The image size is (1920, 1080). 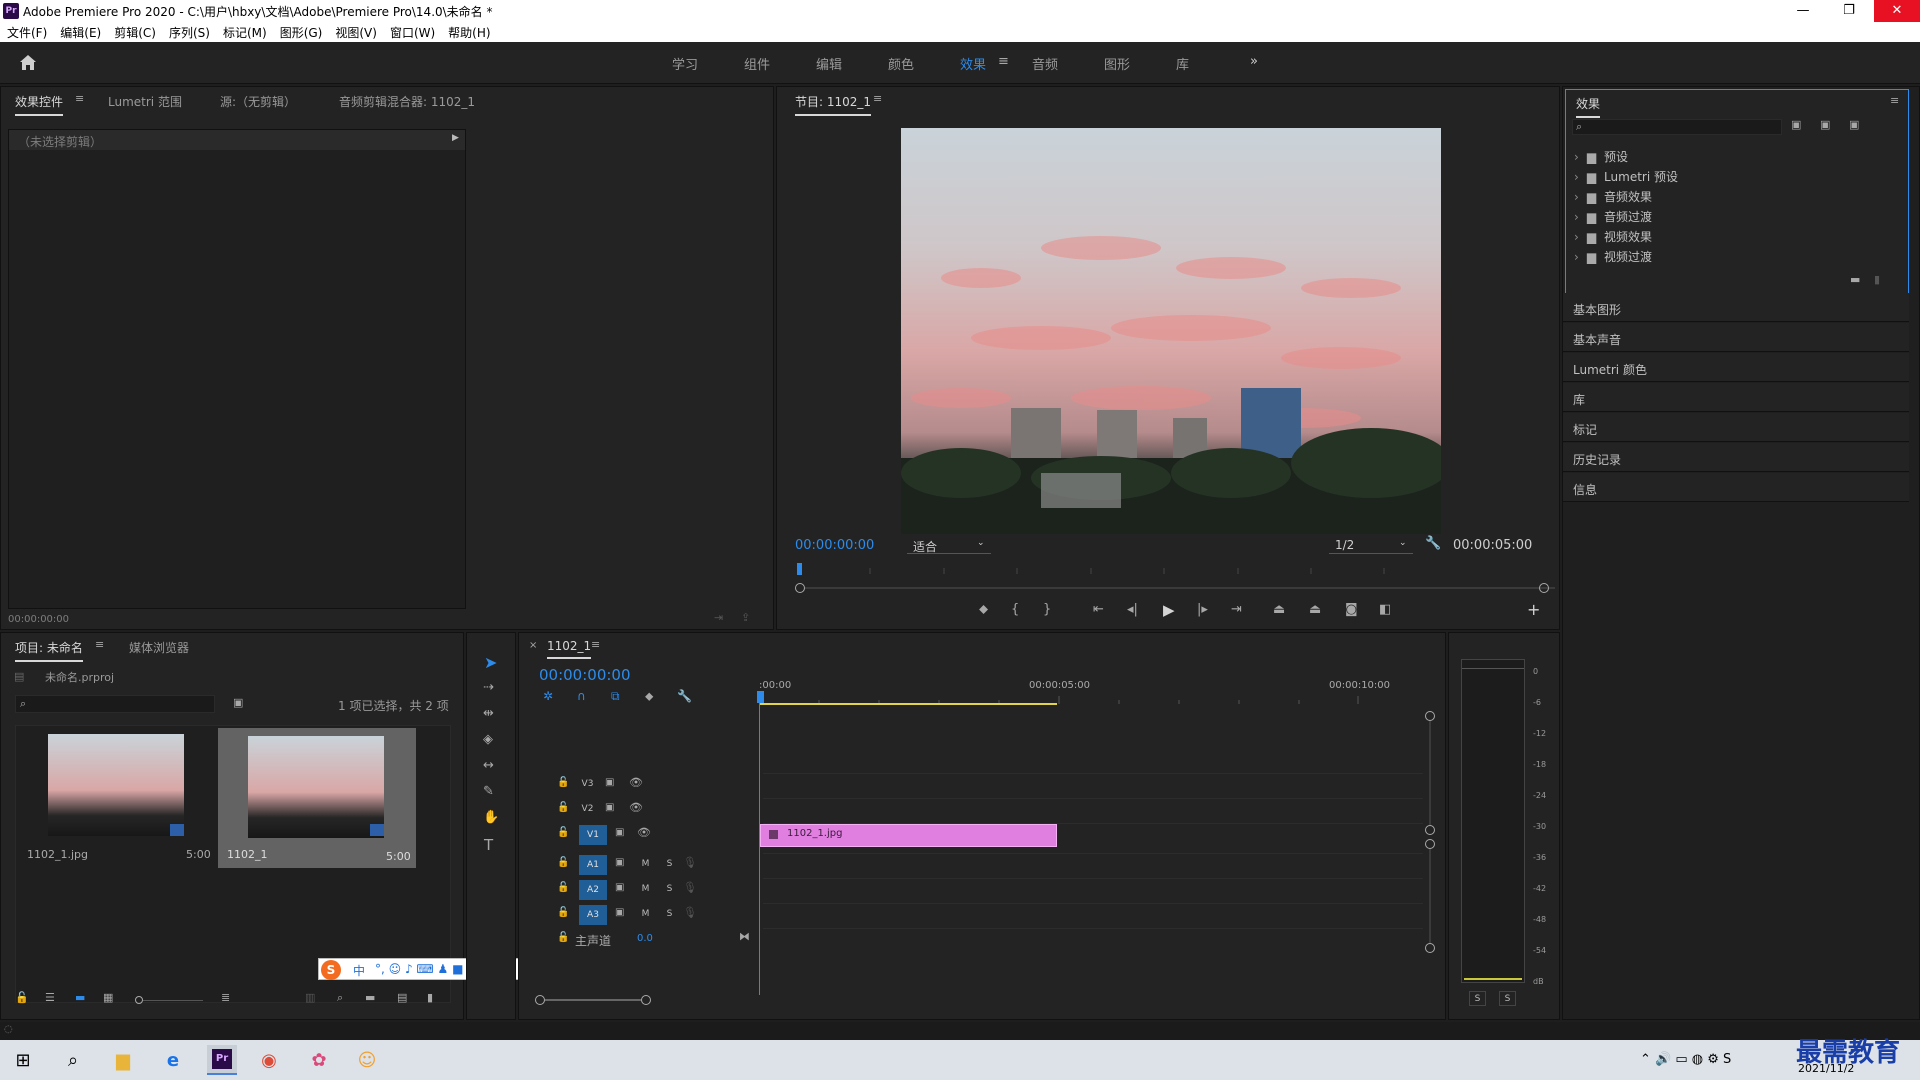 I want to click on panel-info: 信息, so click(x=1736, y=487).